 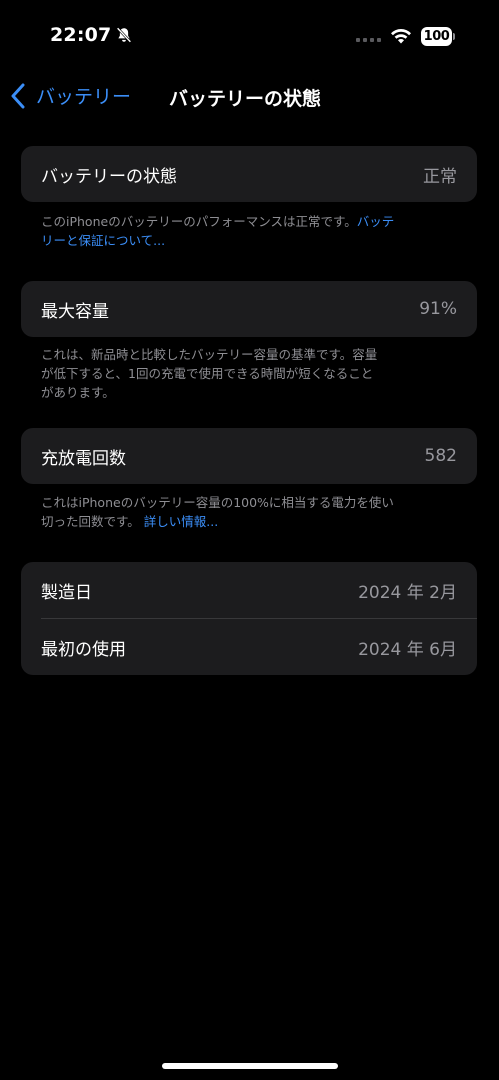 I want to click on wifi-icon, so click(x=401, y=36).